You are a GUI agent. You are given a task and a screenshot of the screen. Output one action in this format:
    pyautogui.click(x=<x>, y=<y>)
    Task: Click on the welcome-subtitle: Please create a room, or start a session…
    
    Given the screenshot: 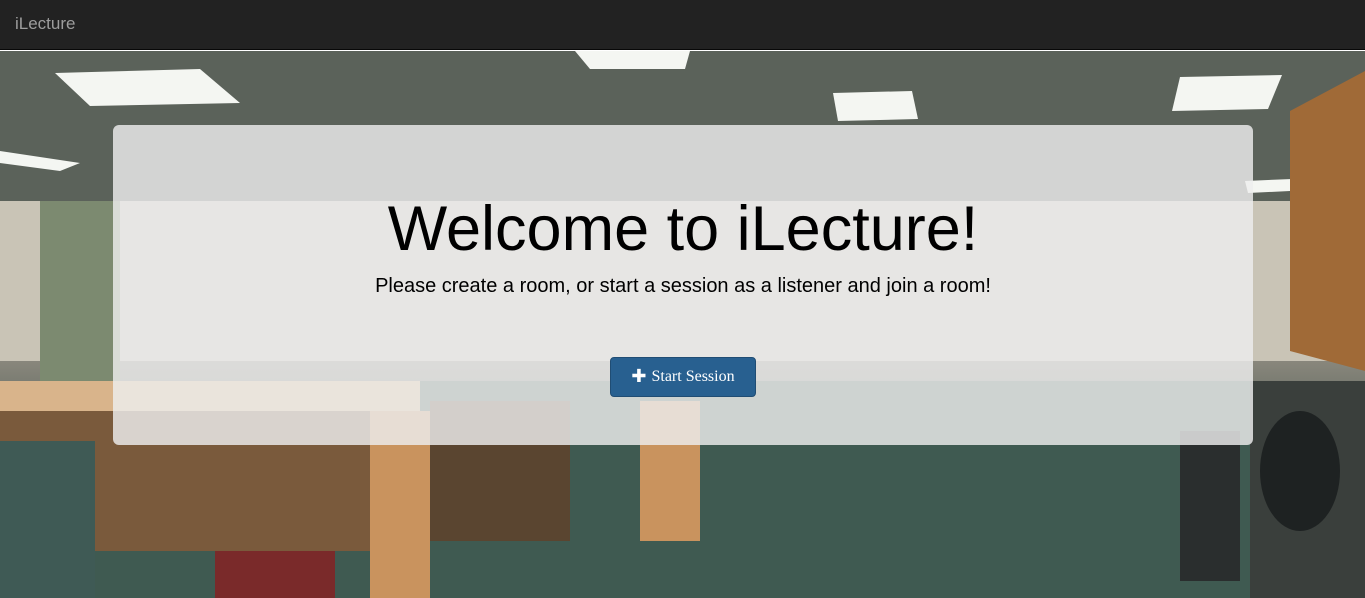 What is the action you would take?
    pyautogui.click(x=683, y=286)
    